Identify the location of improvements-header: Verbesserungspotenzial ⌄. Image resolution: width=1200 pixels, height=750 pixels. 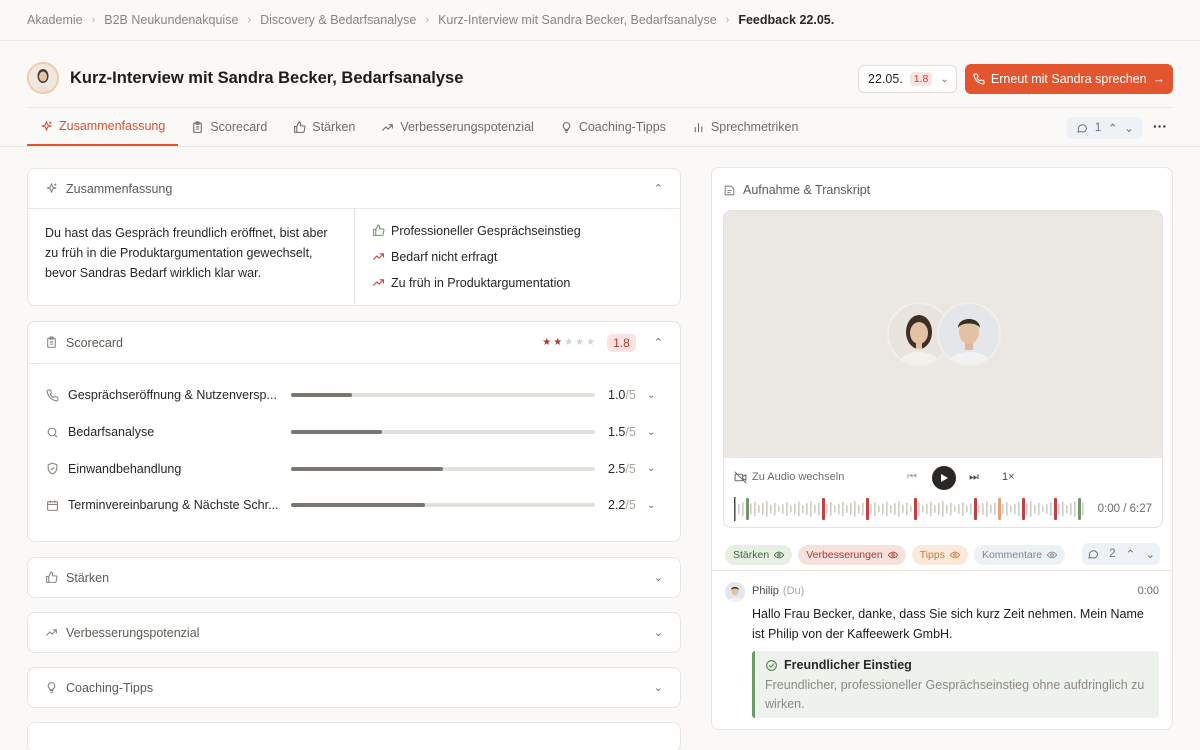
(354, 632).